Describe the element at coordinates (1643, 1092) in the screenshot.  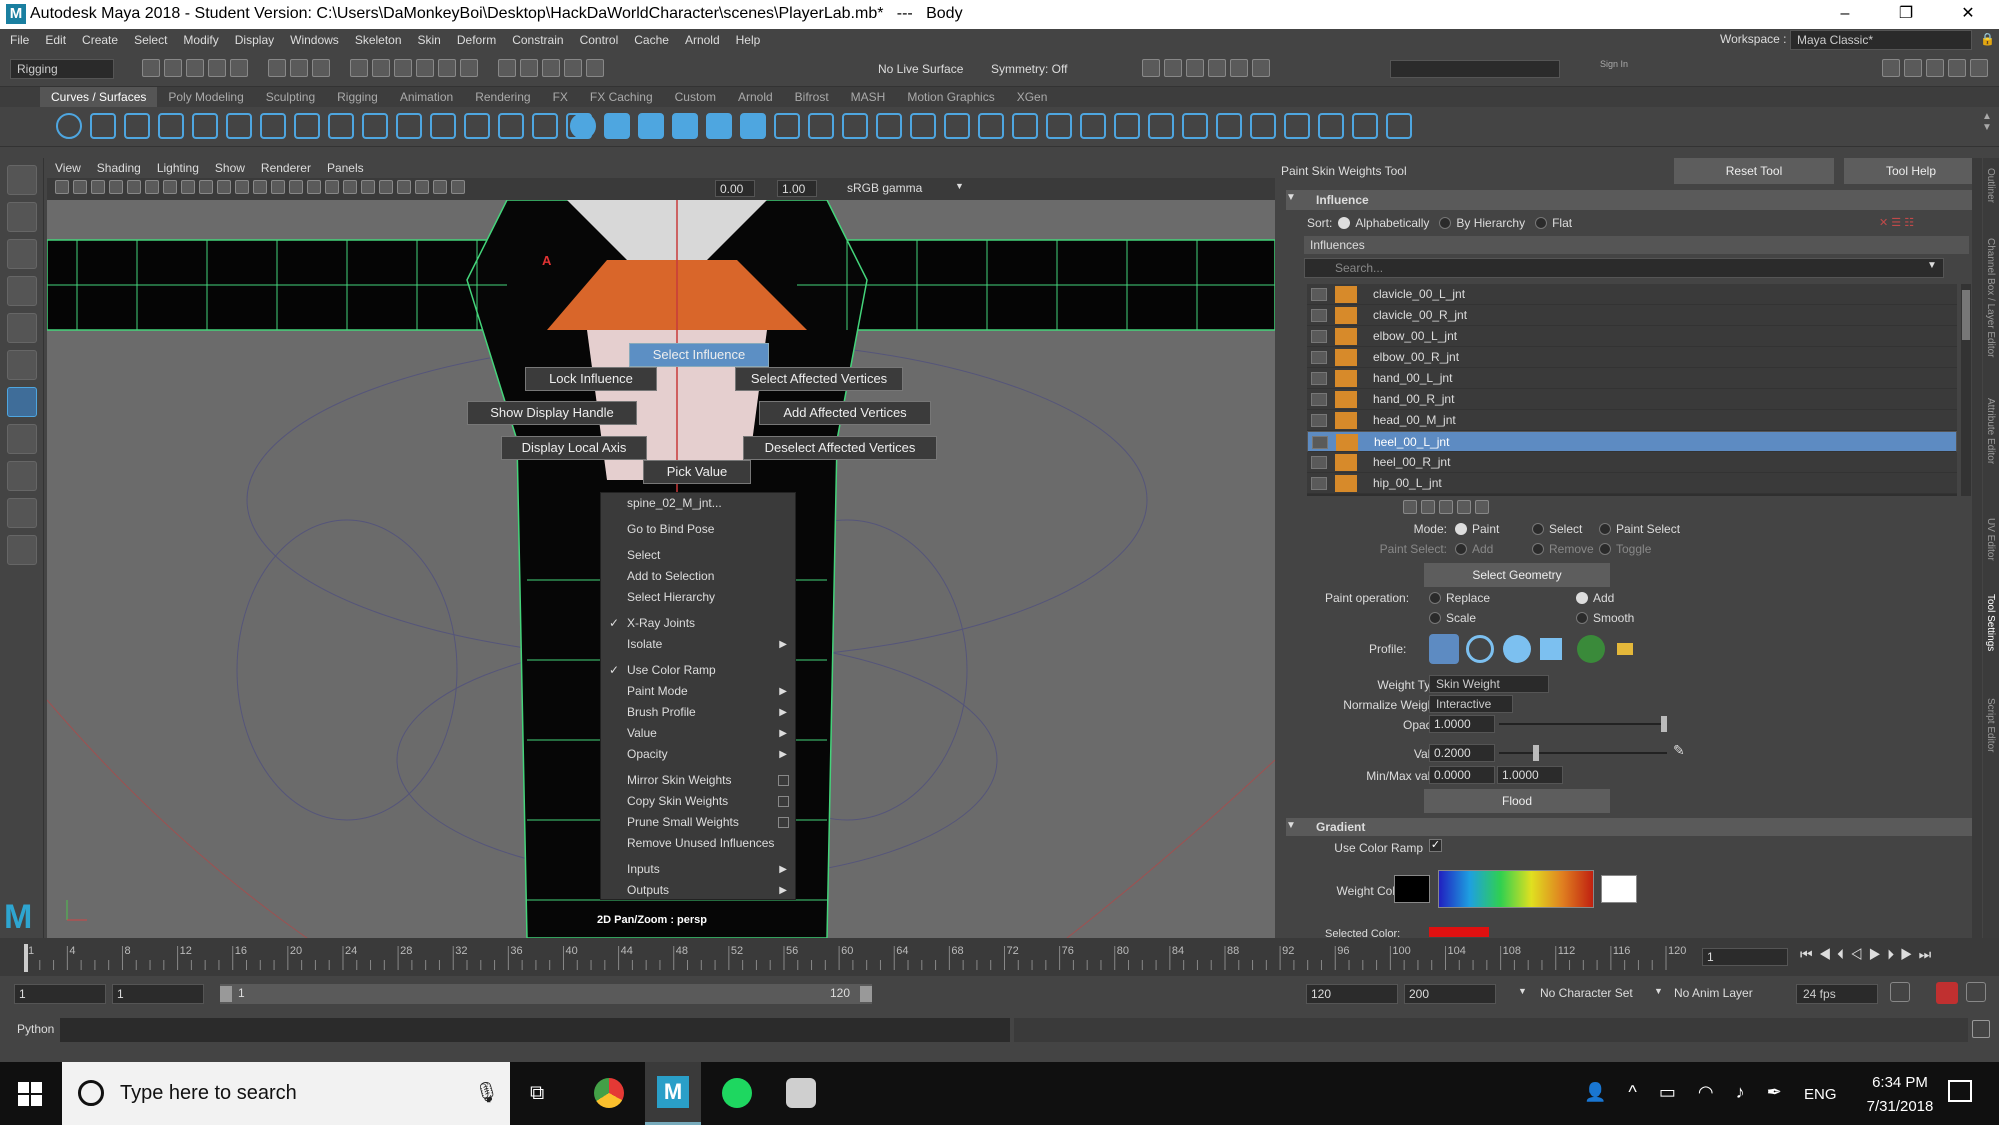
I see `show-hidden-icon: ^` at that location.